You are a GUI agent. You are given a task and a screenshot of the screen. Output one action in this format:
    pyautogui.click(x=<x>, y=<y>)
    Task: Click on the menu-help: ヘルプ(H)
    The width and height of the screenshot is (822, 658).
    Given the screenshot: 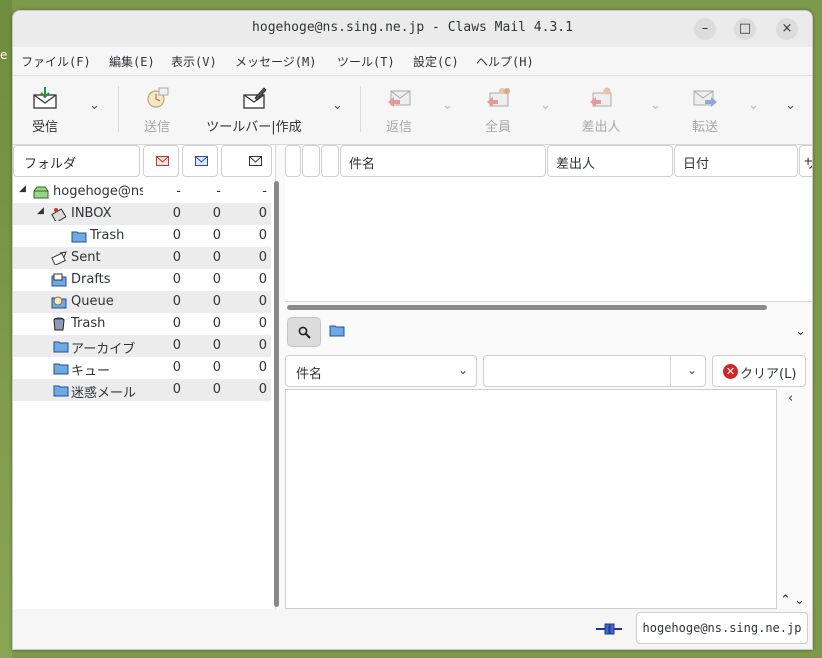 What is the action you would take?
    pyautogui.click(x=505, y=61)
    